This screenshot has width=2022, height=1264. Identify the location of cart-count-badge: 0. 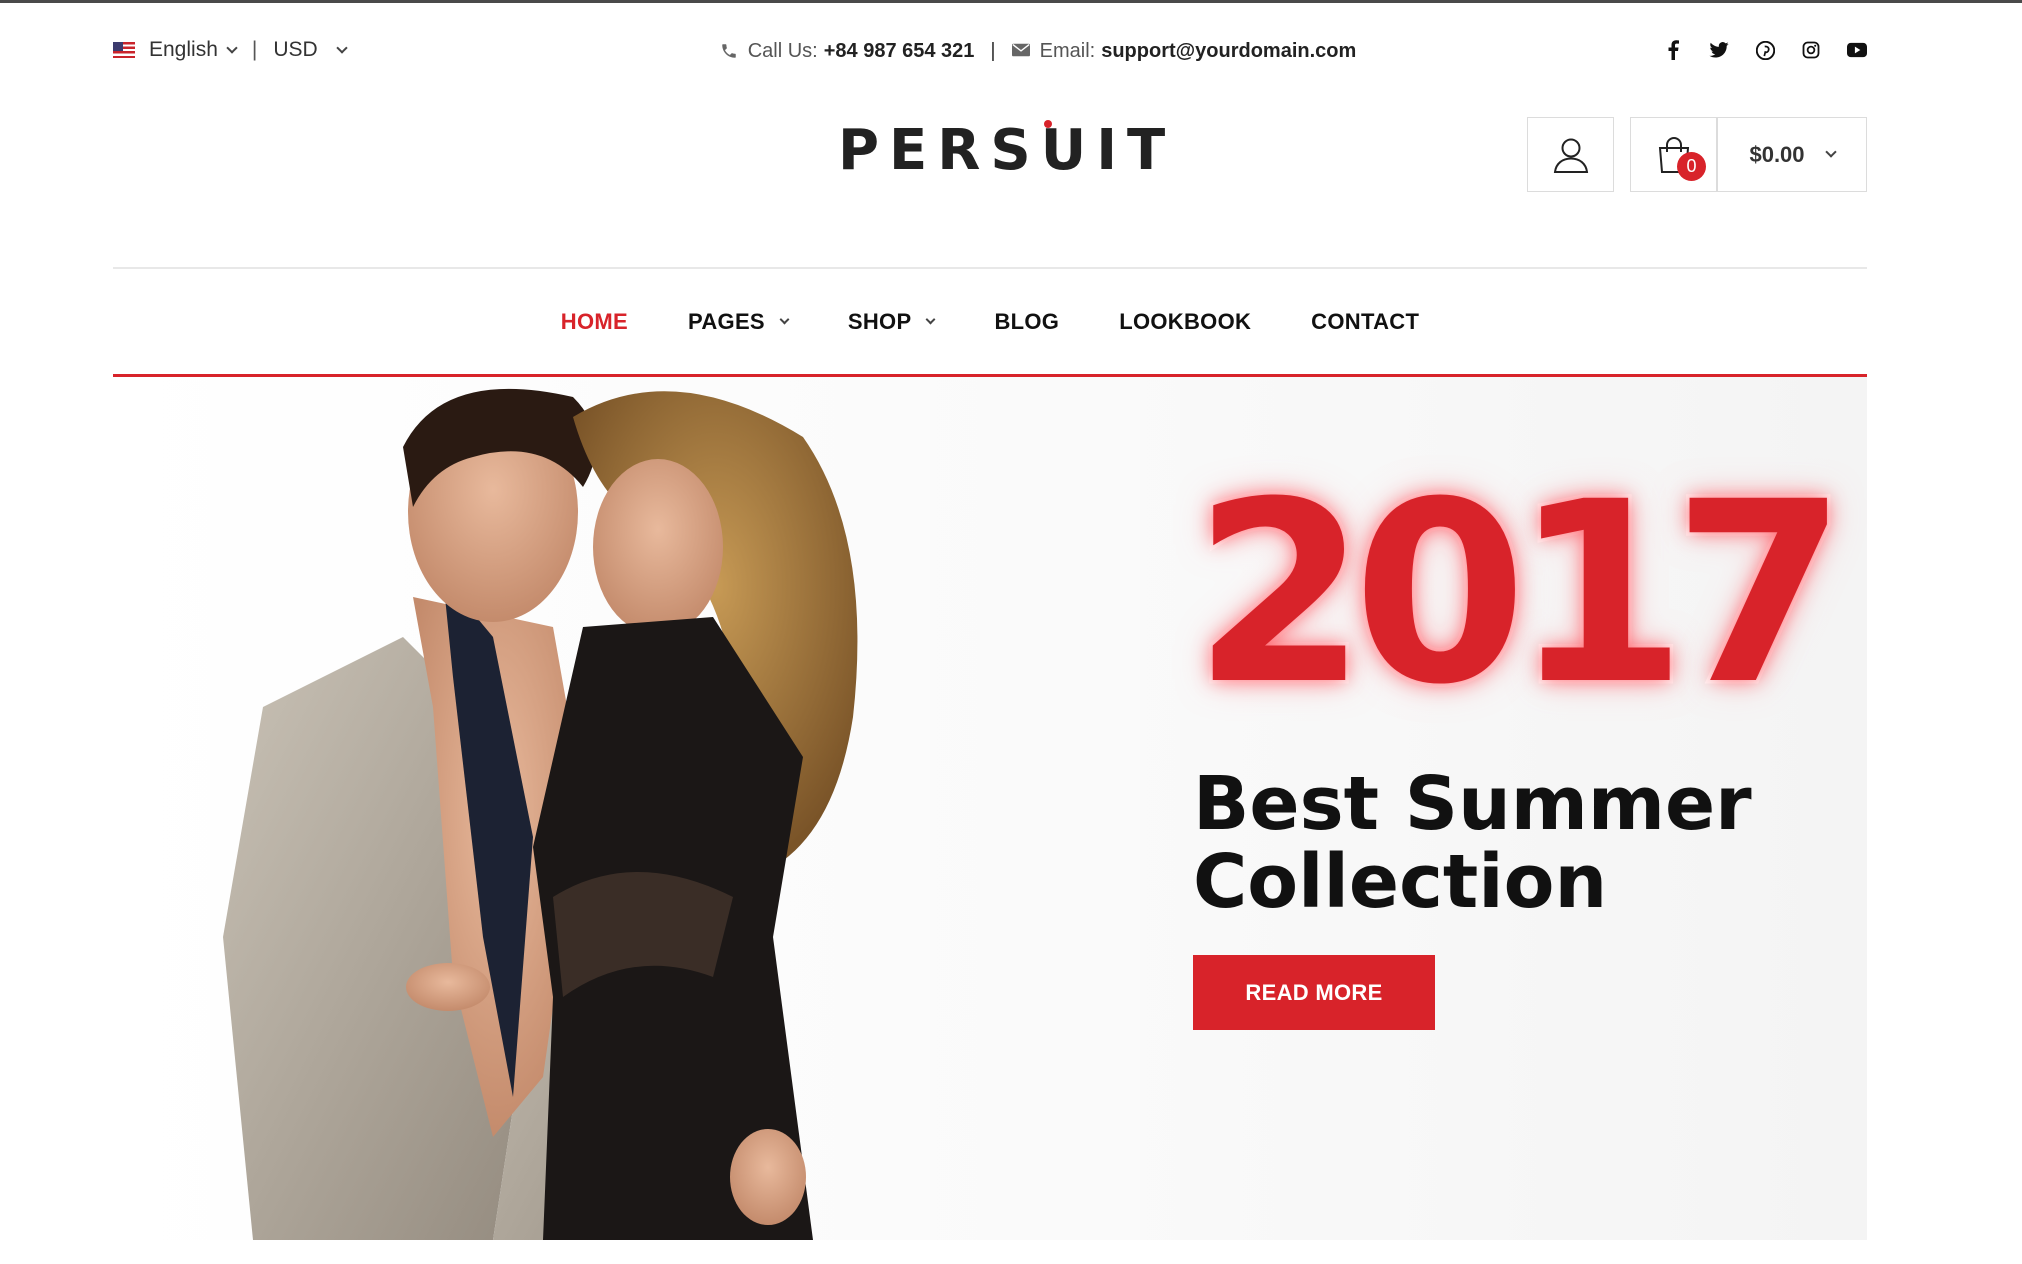
(1691, 166).